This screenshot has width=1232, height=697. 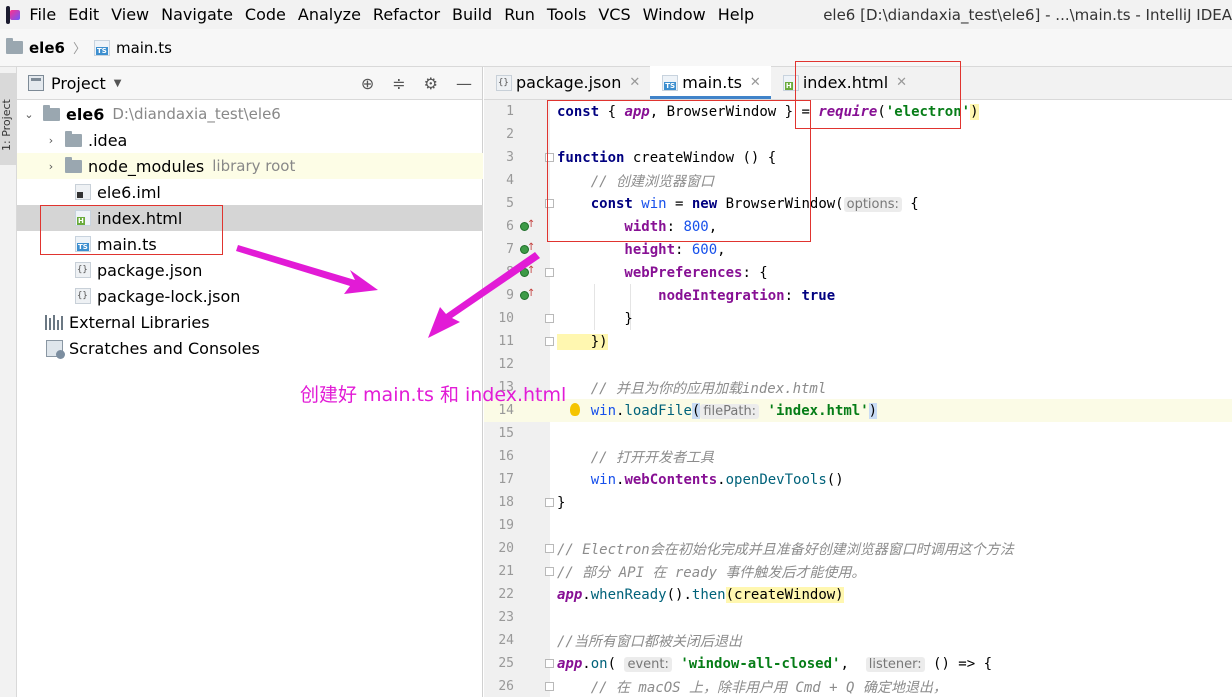 I want to click on tree-item-node-modules: › node_modules library root, so click(x=250, y=166).